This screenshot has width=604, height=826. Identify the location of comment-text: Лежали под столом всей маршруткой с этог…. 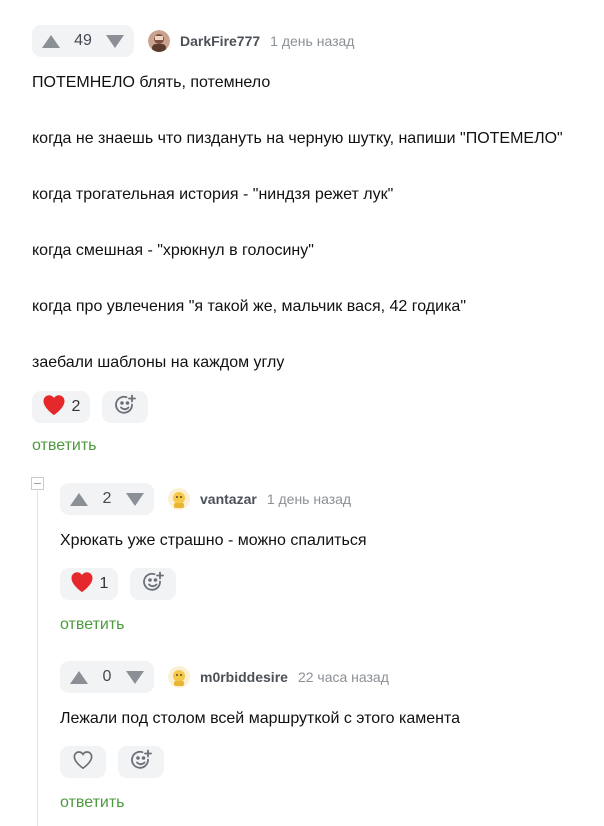
(260, 719).